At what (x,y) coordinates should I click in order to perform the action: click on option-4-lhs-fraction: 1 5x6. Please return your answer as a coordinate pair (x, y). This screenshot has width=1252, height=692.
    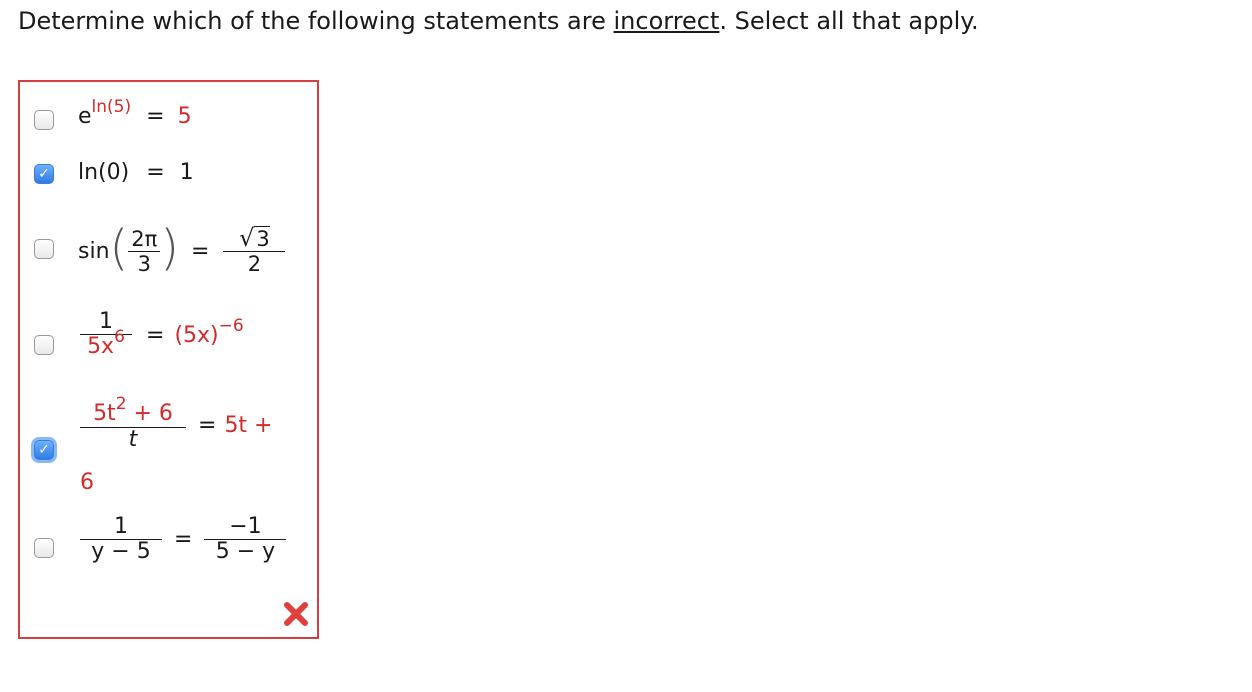
    Looking at the image, I should click on (106, 335).